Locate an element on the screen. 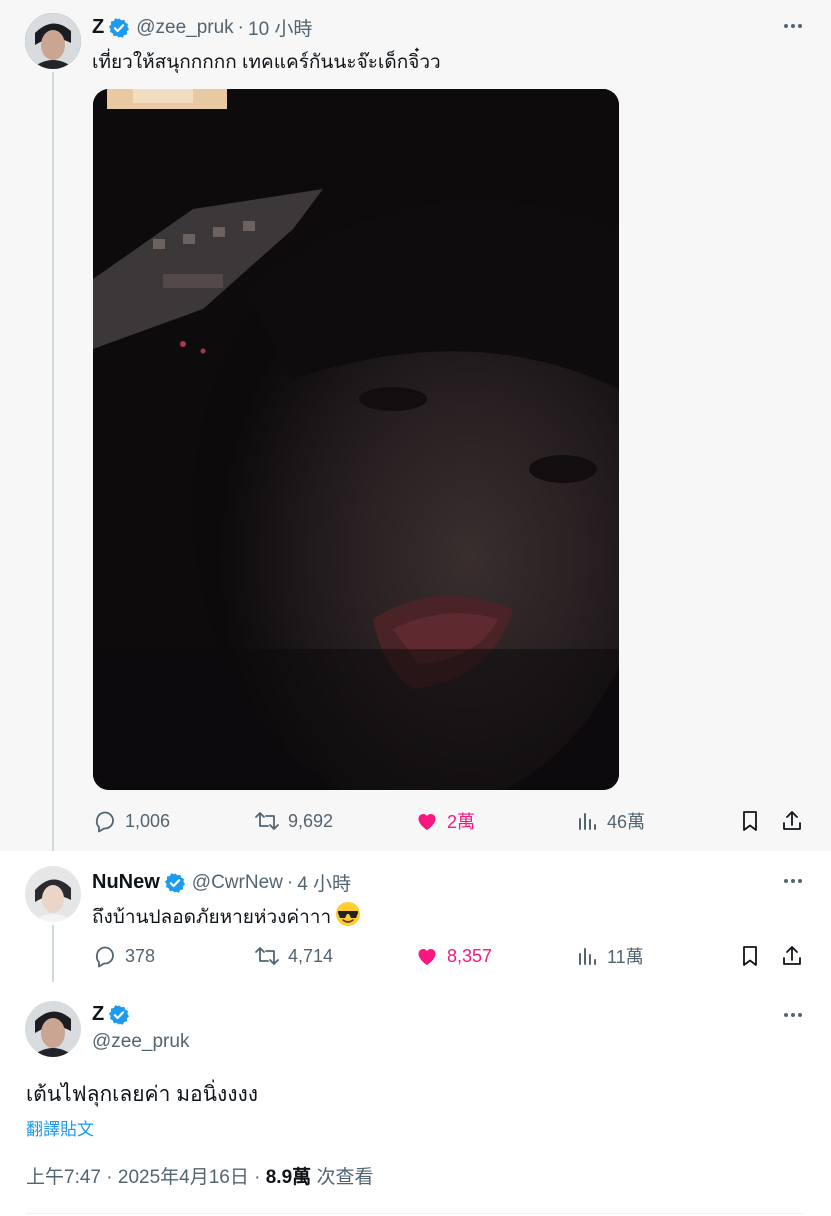 This screenshot has width=831, height=1216. views-button: 46萬 is located at coordinates (611, 821).